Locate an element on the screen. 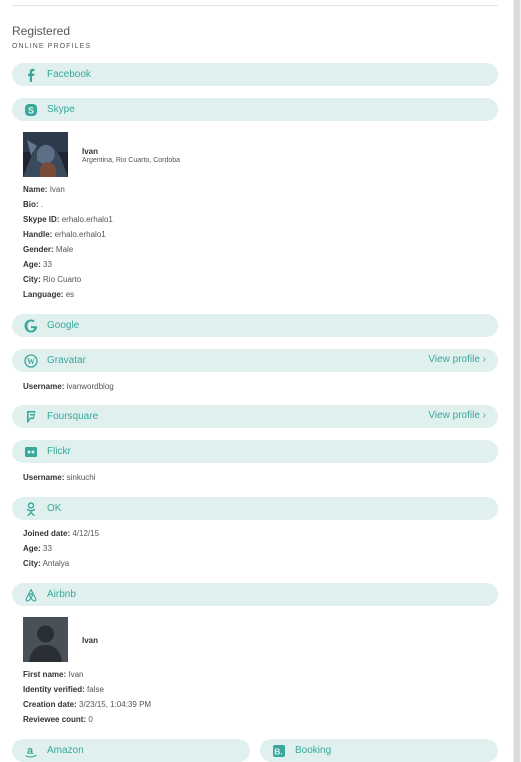  svg-text: a is located at coordinates (30, 751).